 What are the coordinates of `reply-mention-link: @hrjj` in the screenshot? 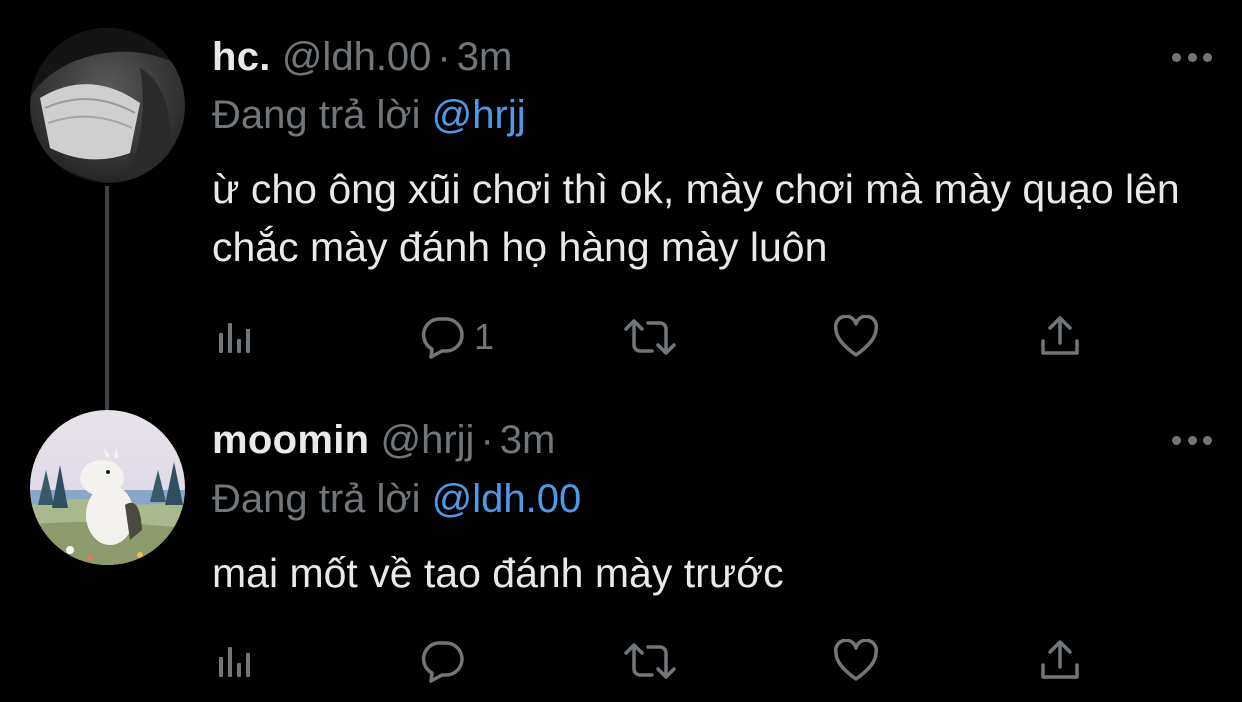 It's located at (479, 115).